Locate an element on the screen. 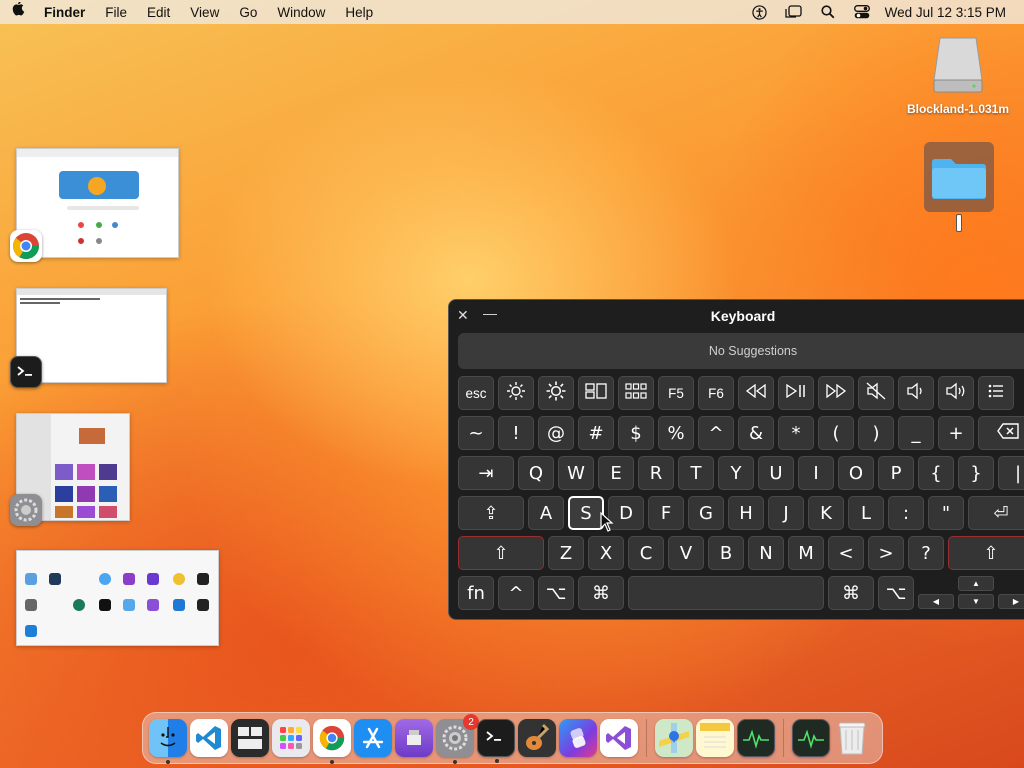 The image size is (1024, 768). key-fast-forward is located at coordinates (836, 393).